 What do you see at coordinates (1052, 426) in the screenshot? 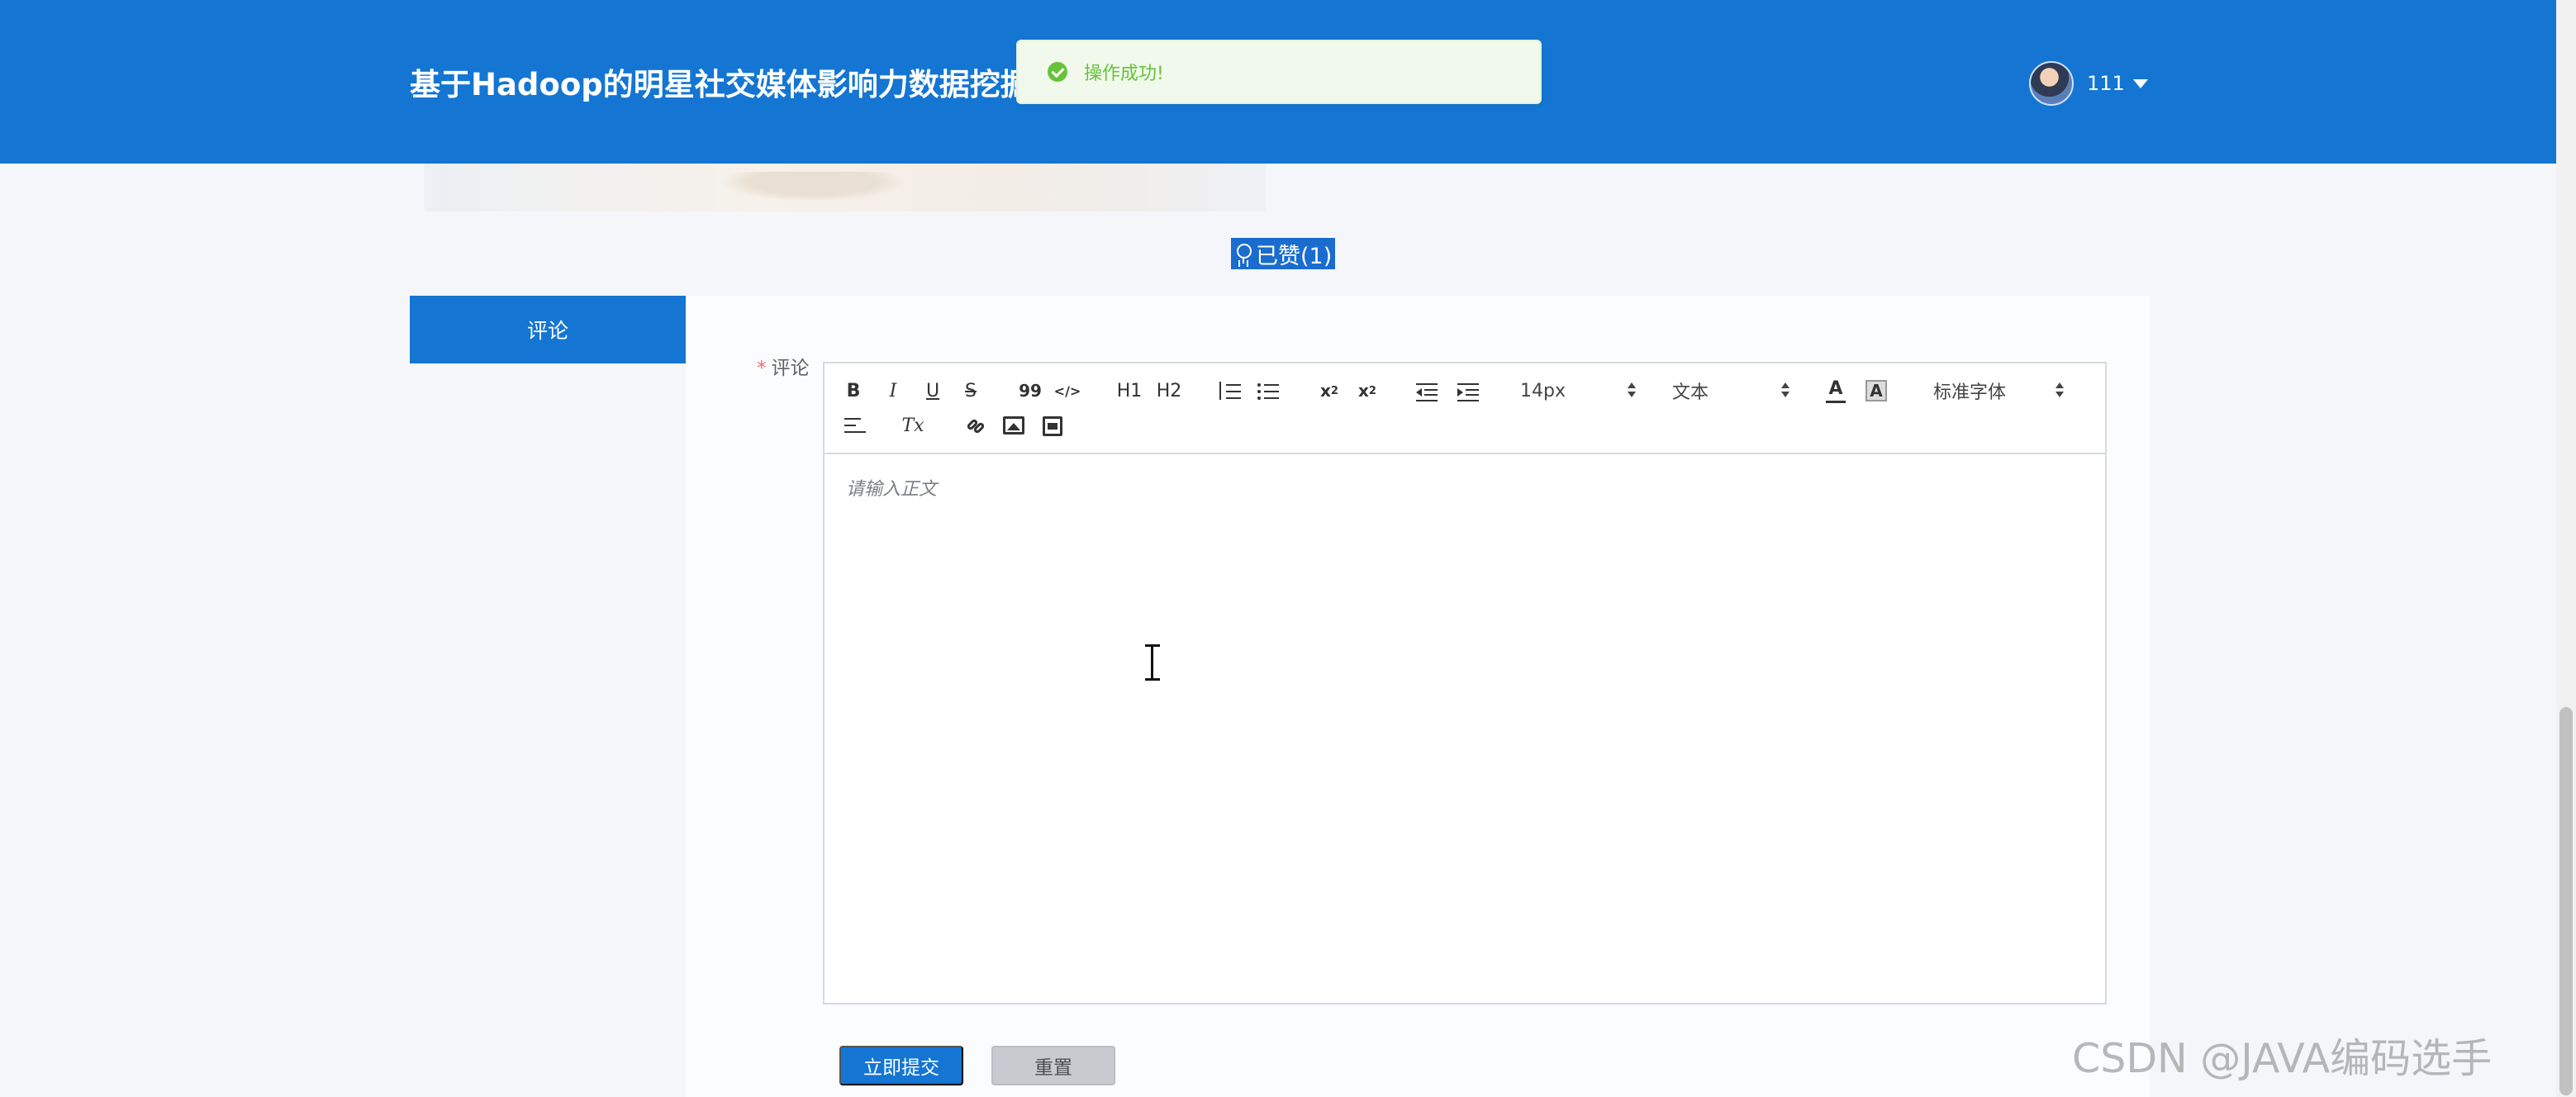
I see `video-icon` at bounding box center [1052, 426].